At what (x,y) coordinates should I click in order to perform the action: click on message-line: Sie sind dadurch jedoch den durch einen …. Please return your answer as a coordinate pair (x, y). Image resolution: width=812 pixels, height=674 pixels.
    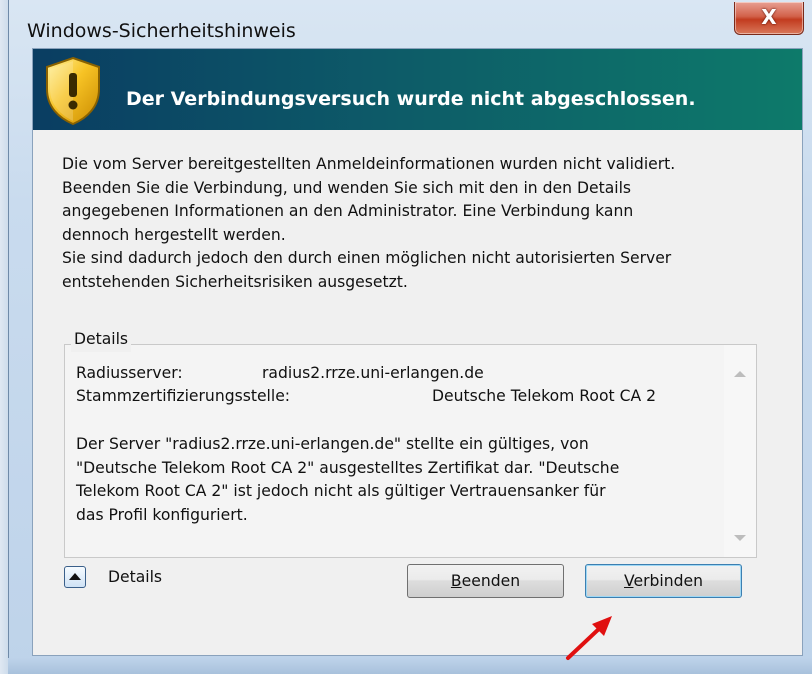
    Looking at the image, I should click on (367, 258).